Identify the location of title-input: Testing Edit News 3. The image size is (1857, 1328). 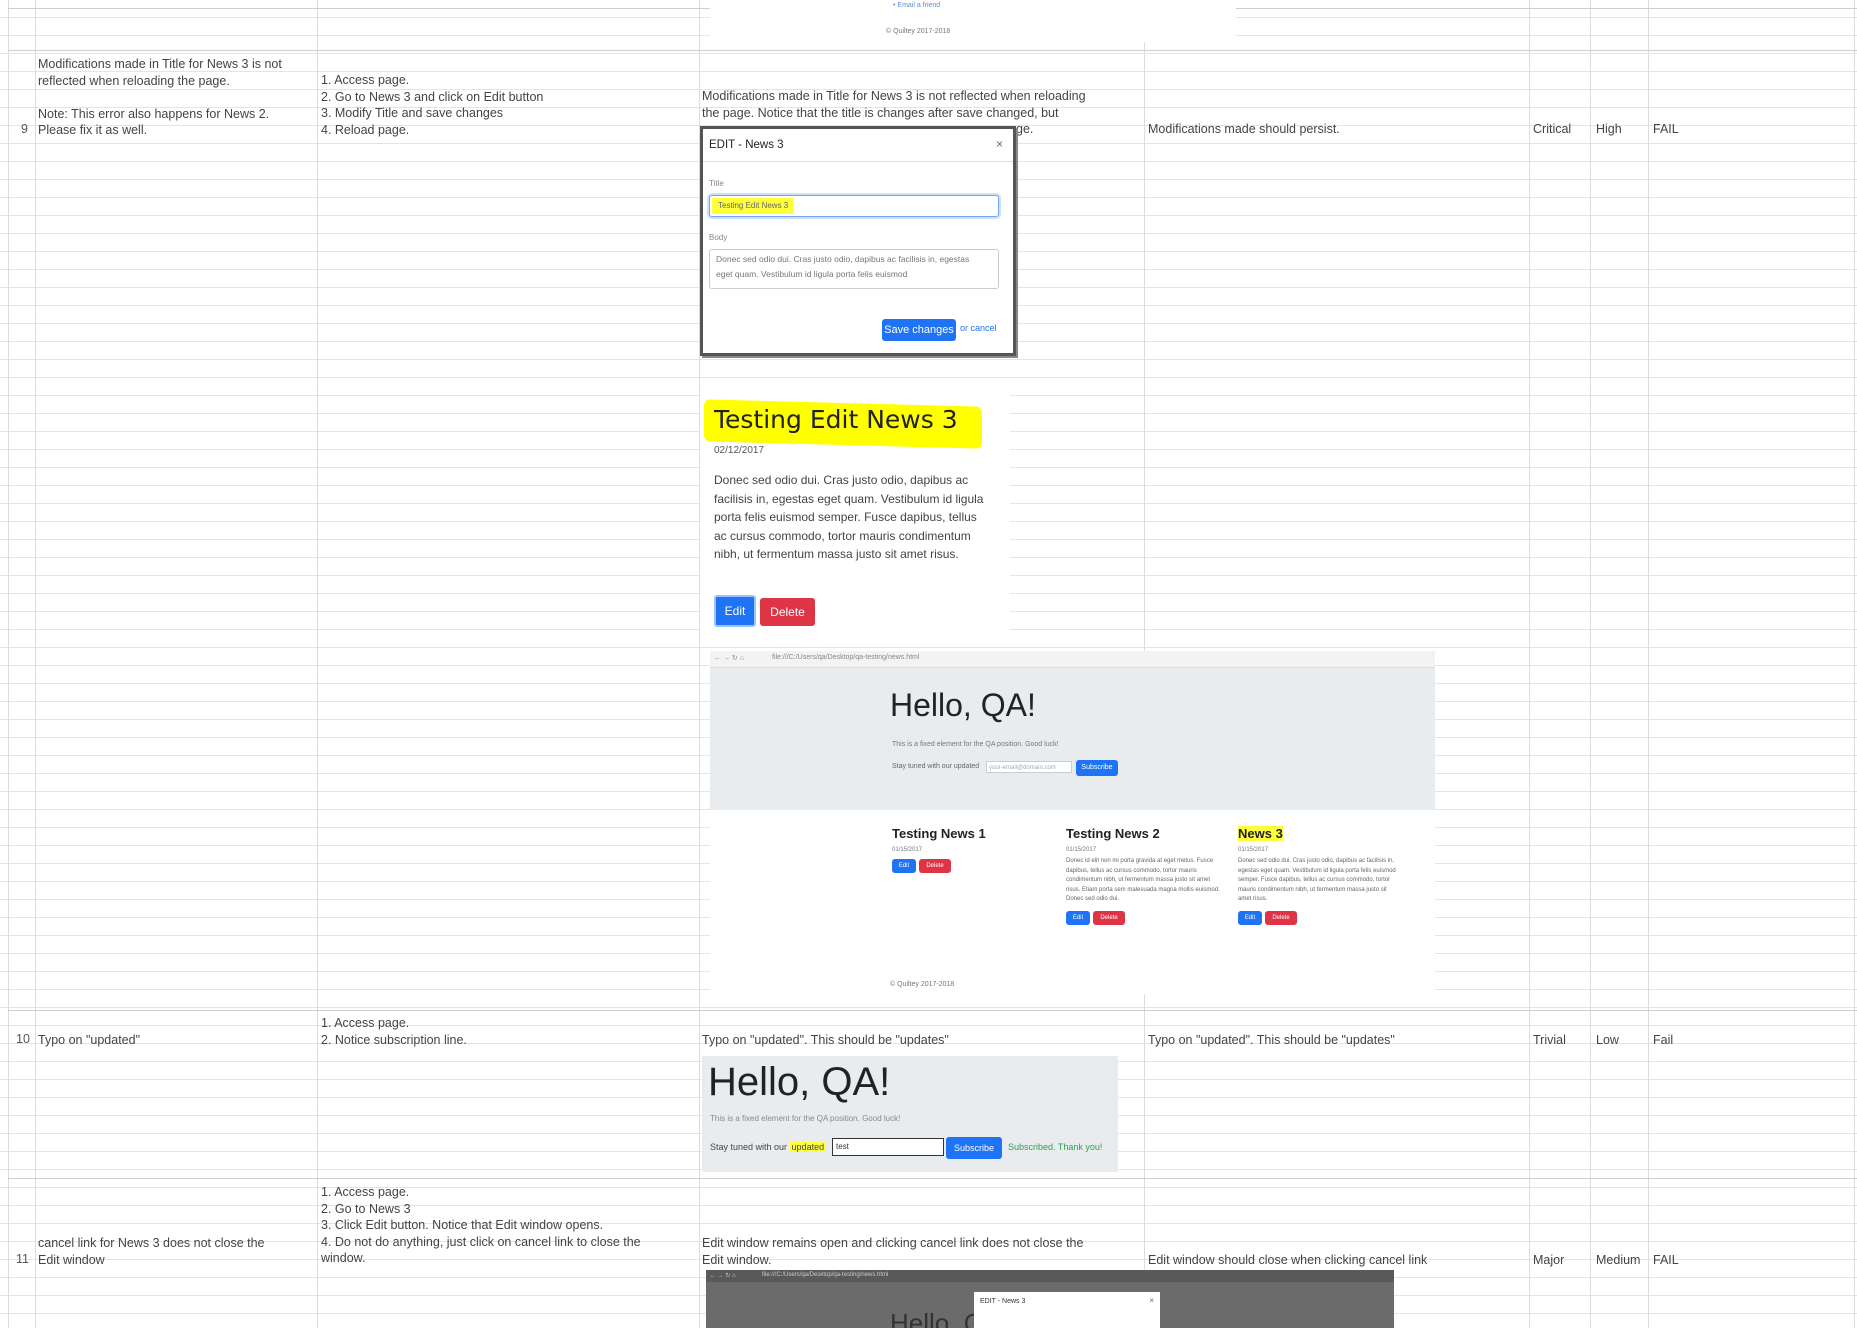
(854, 206).